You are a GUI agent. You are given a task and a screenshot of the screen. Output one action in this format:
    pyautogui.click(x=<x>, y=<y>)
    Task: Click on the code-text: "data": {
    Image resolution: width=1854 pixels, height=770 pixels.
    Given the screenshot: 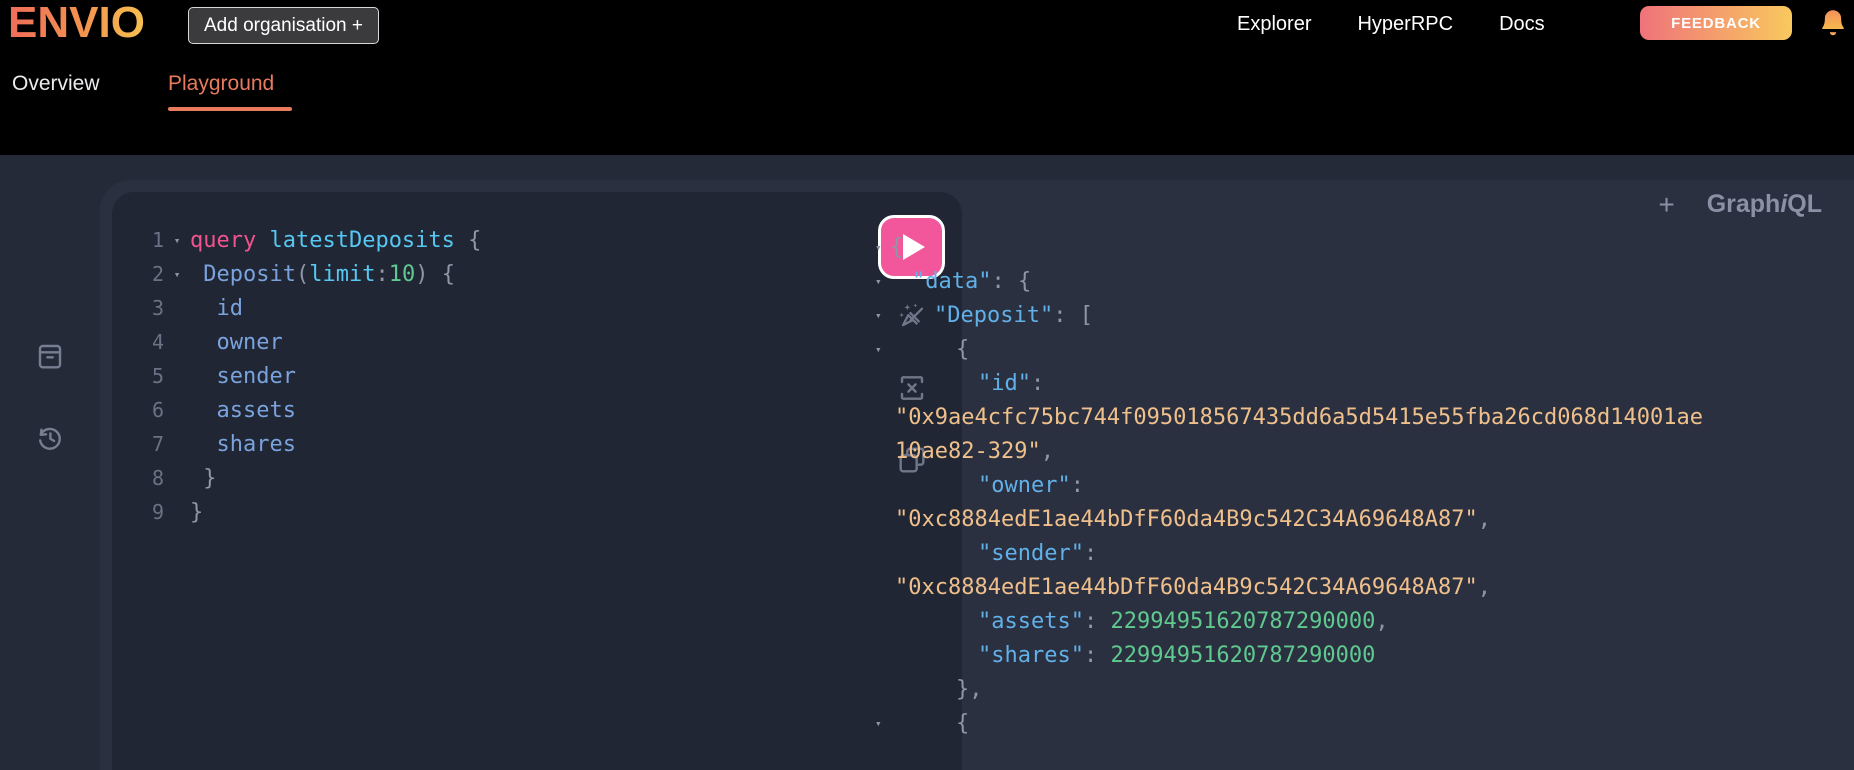 What is the action you would take?
    pyautogui.click(x=960, y=281)
    